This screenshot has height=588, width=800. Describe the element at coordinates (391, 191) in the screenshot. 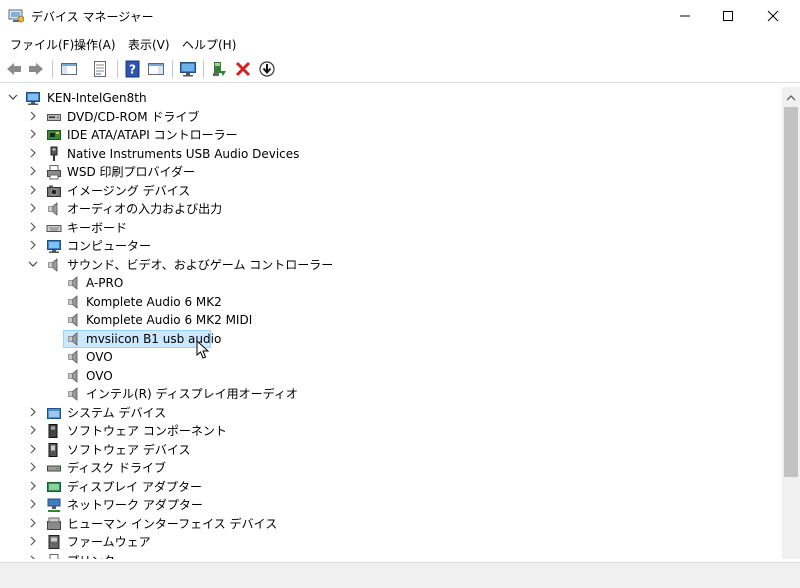

I see `tree-category: イメージング デバイス` at that location.